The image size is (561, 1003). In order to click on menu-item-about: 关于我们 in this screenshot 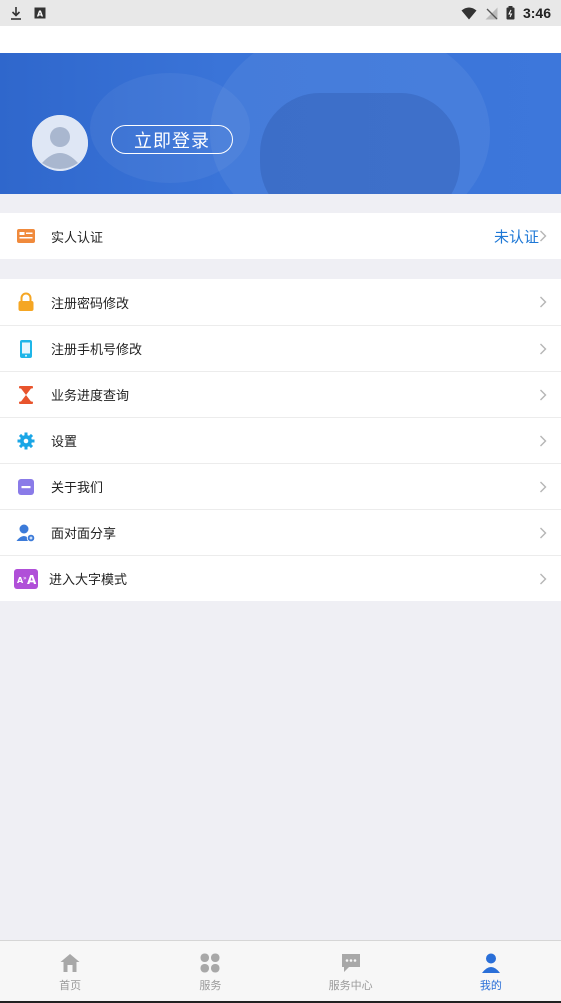, I will do `click(280, 486)`.